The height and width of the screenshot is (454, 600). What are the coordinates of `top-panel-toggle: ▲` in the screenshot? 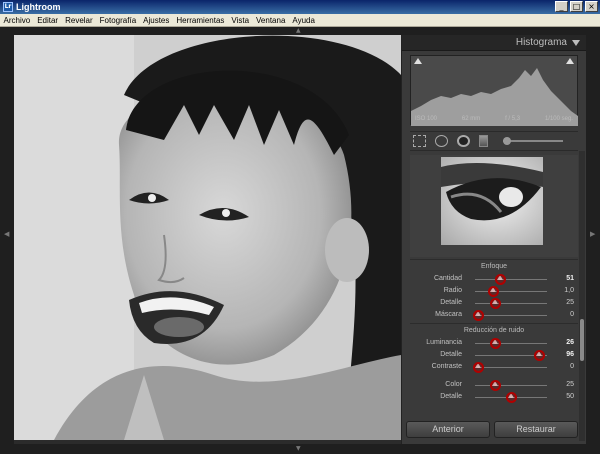 It's located at (300, 31).